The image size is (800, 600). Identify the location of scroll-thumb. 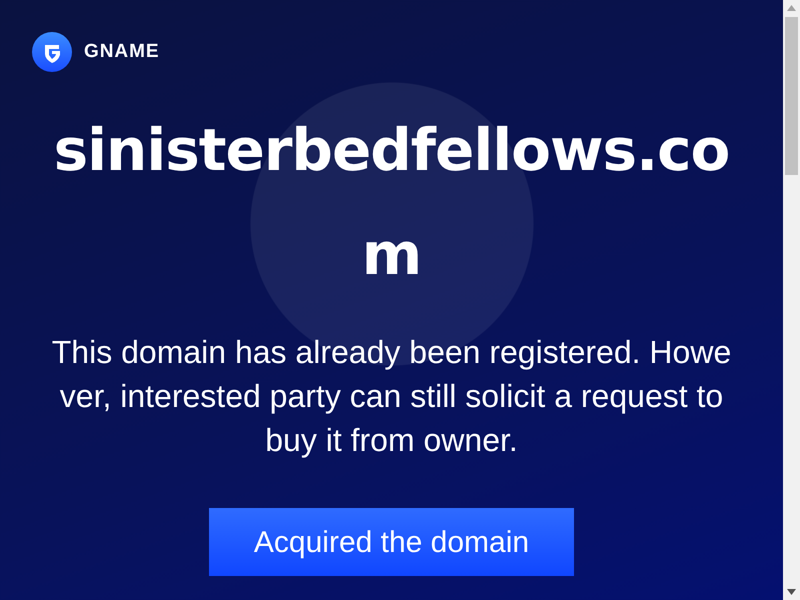
(791, 96).